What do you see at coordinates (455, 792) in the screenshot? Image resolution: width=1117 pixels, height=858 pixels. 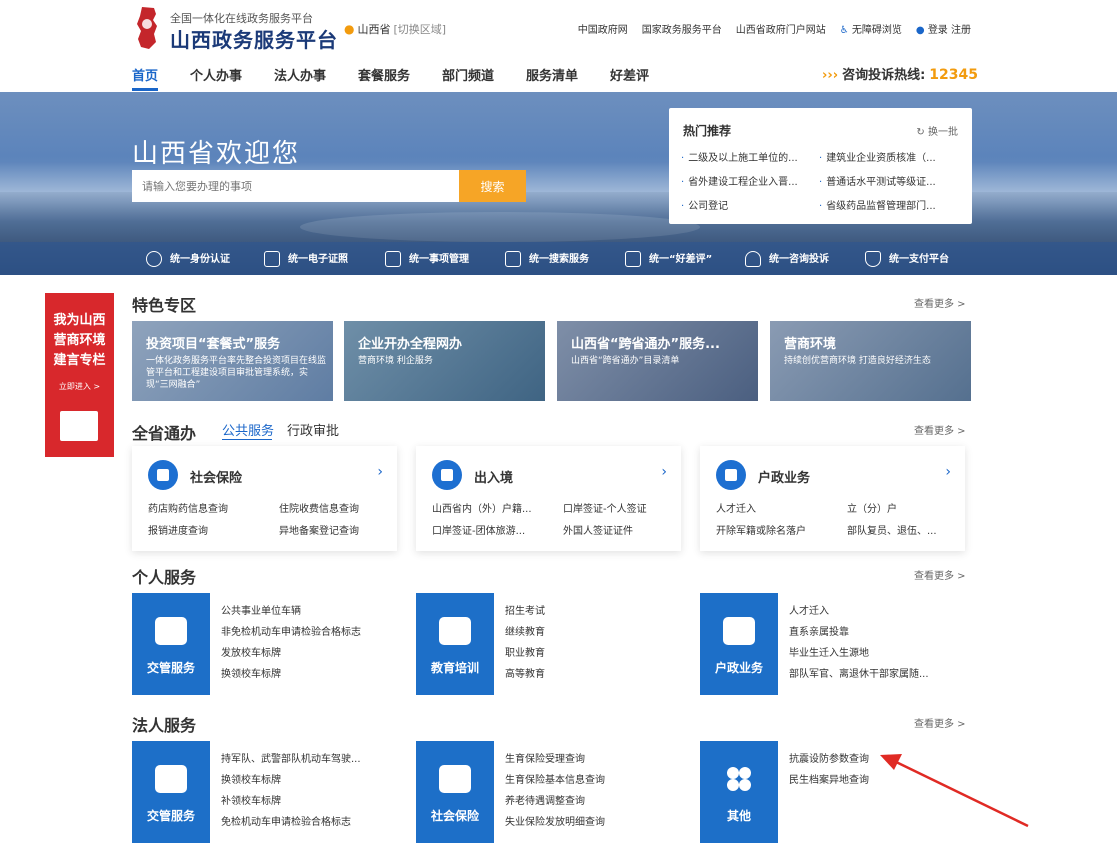 I see `tile-social-insurance-legal: 社会保险` at bounding box center [455, 792].